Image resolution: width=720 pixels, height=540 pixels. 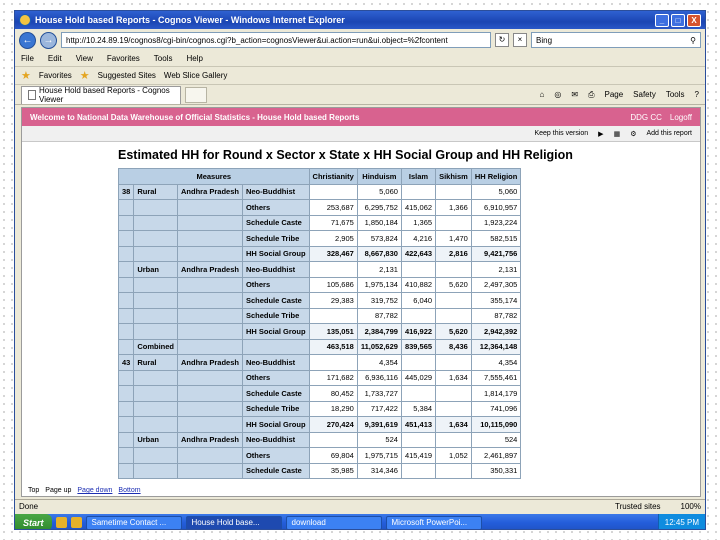 What do you see at coordinates (617, 134) in the screenshot?
I see `go-to-icon: ▦` at bounding box center [617, 134].